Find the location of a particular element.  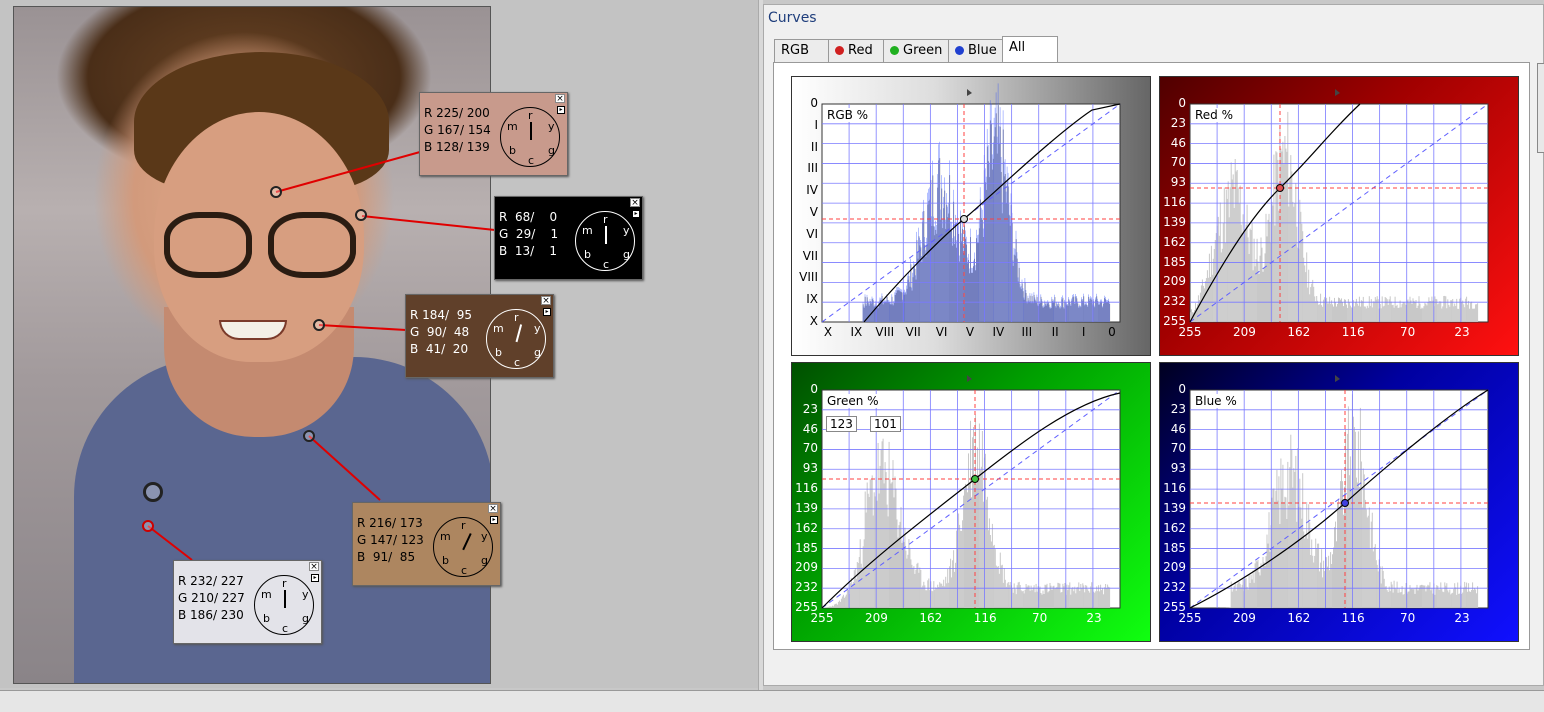

probe-r: R 225/ 200 is located at coordinates (457, 113).